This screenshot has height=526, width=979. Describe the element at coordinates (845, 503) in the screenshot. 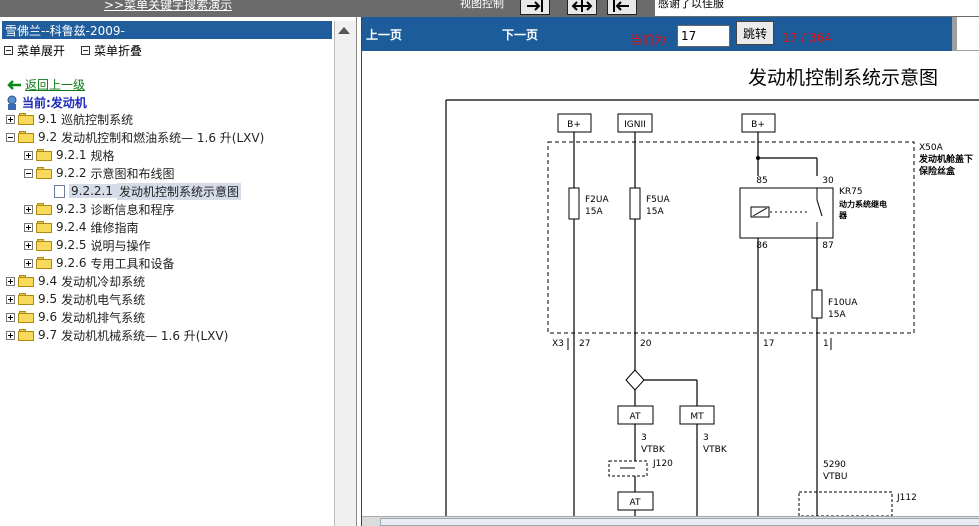

I see `connector-j112` at that location.